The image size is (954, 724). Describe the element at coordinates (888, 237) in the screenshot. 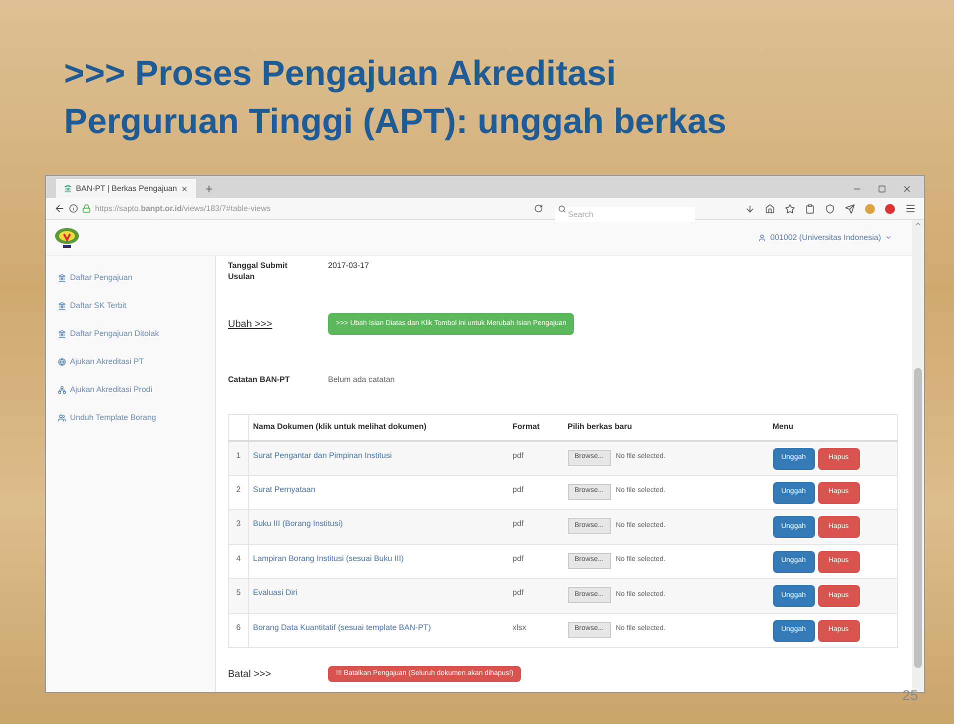

I see `caret-icon` at that location.